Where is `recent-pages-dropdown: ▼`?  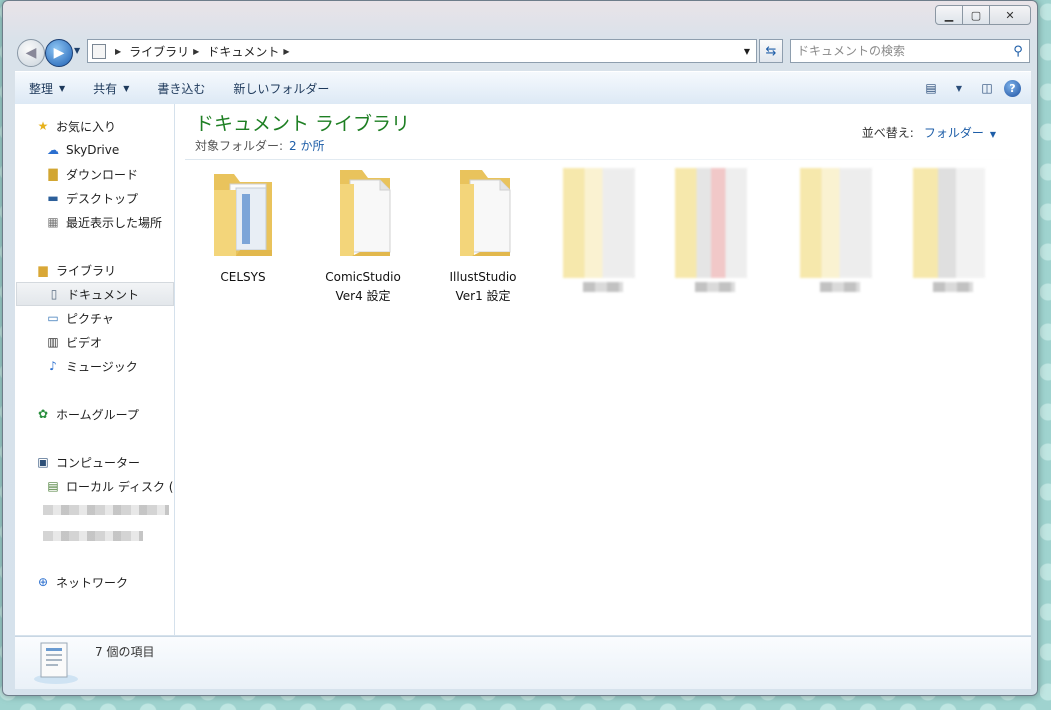 recent-pages-dropdown: ▼ is located at coordinates (77, 50).